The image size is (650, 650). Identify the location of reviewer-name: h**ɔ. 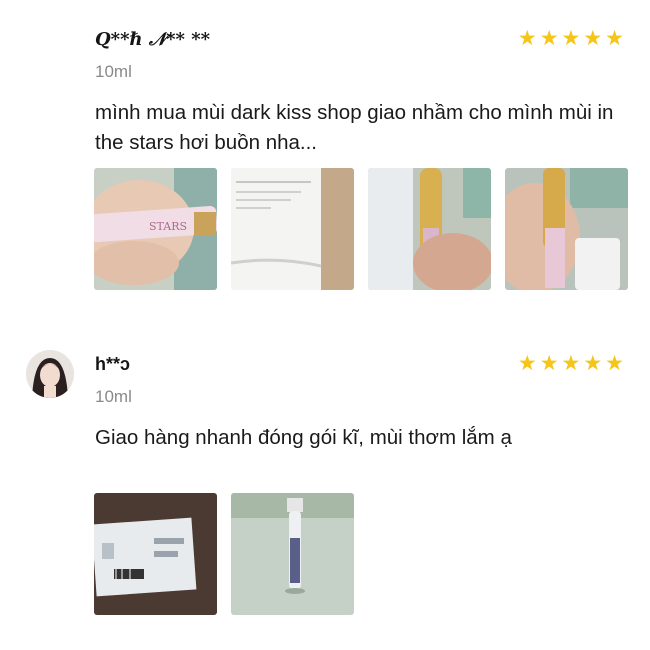
(113, 364).